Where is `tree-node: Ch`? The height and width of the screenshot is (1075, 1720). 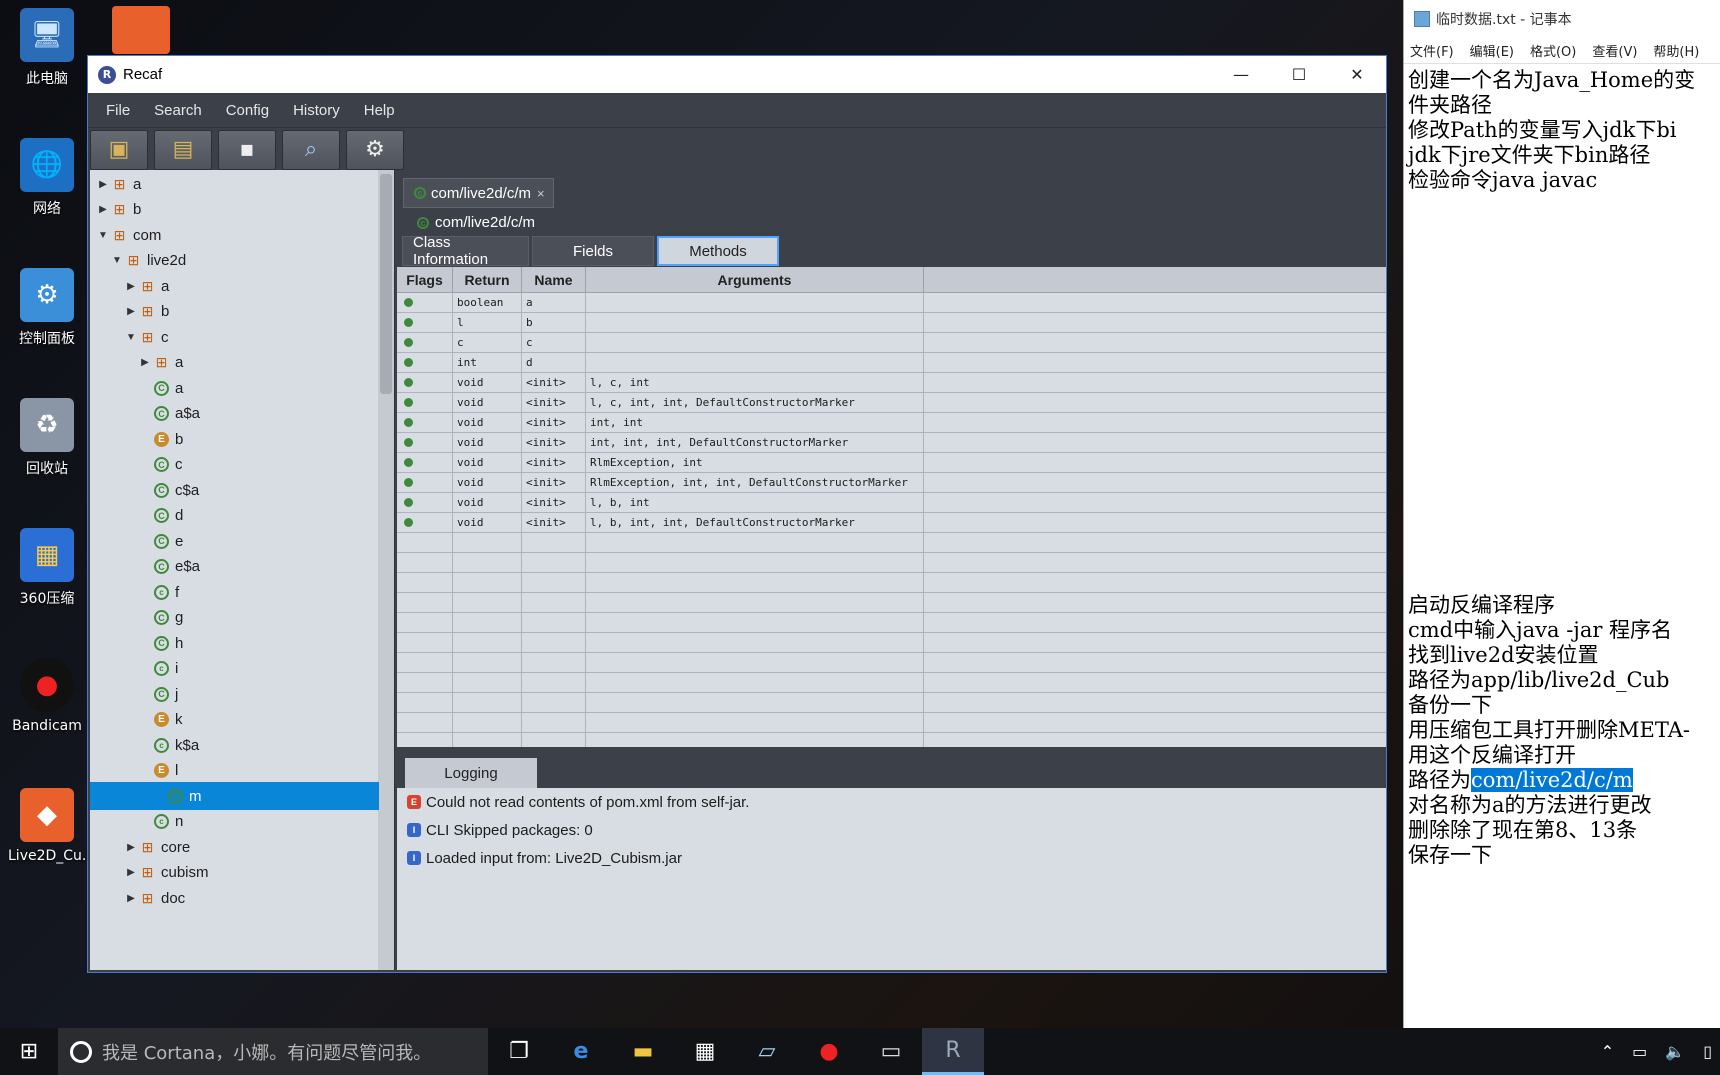
tree-node: Ch is located at coordinates (160, 643).